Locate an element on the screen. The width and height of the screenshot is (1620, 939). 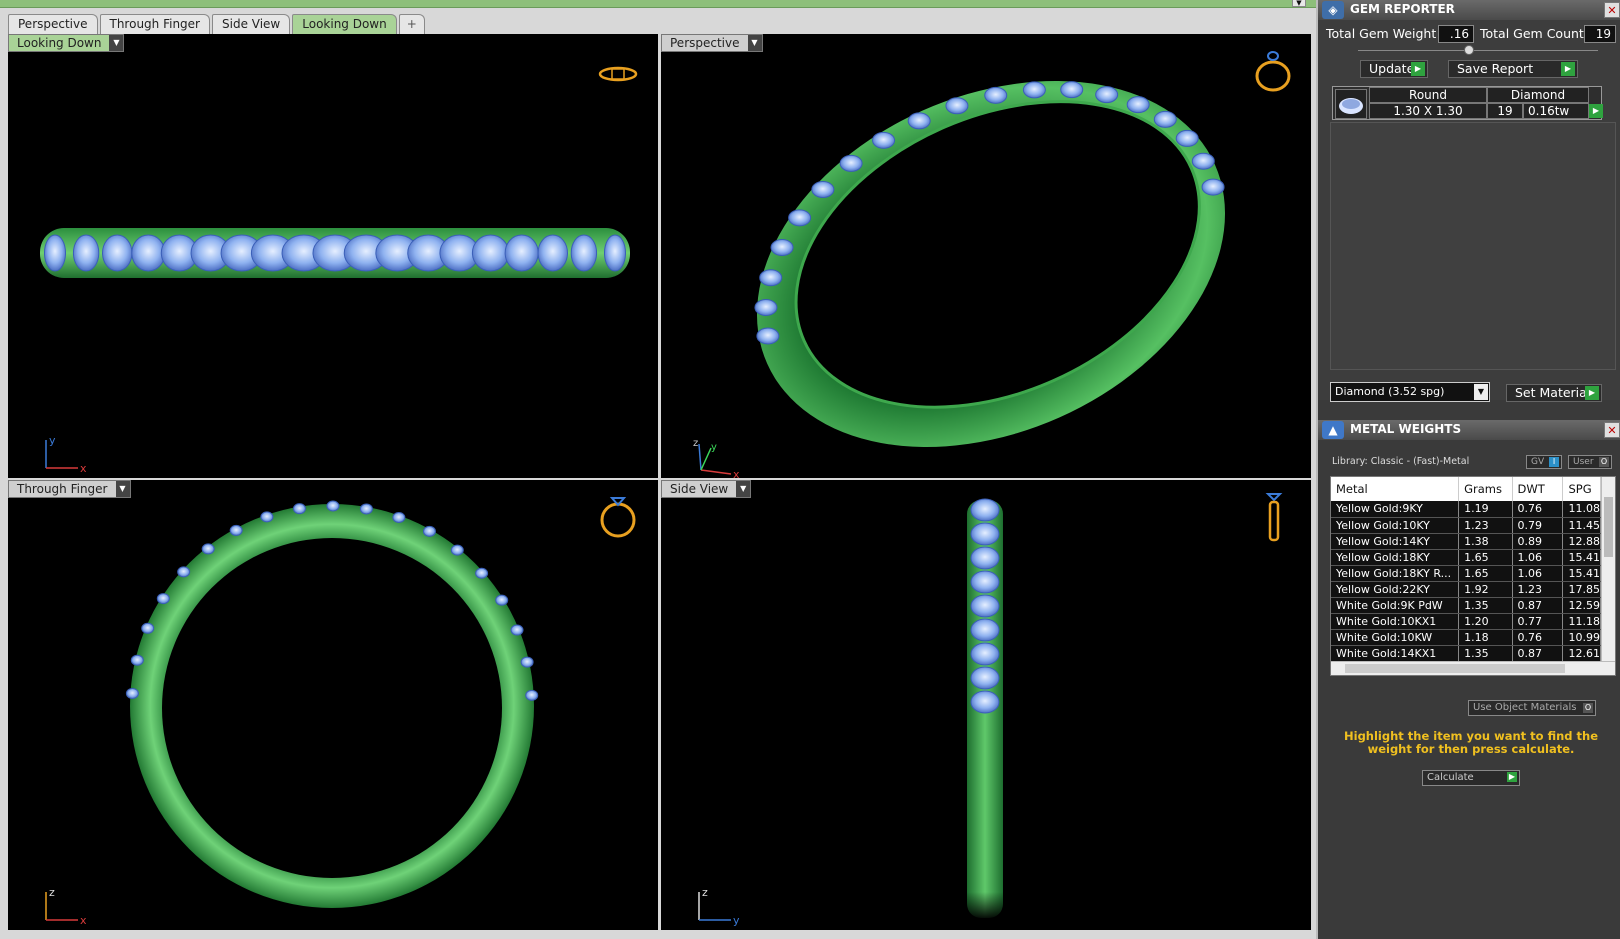
ring-perspective-view is located at coordinates (990, 264).